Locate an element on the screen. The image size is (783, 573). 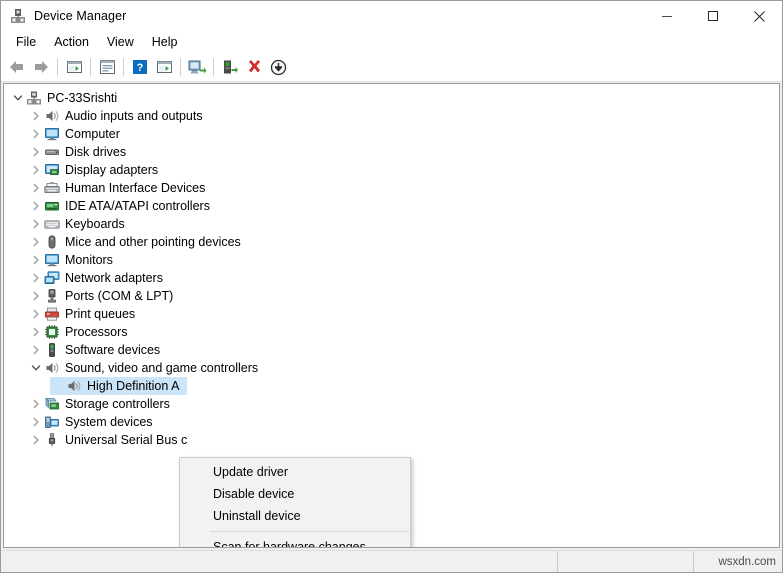
tree-item: Sound, video and game controllers is located at coordinates (391, 368).